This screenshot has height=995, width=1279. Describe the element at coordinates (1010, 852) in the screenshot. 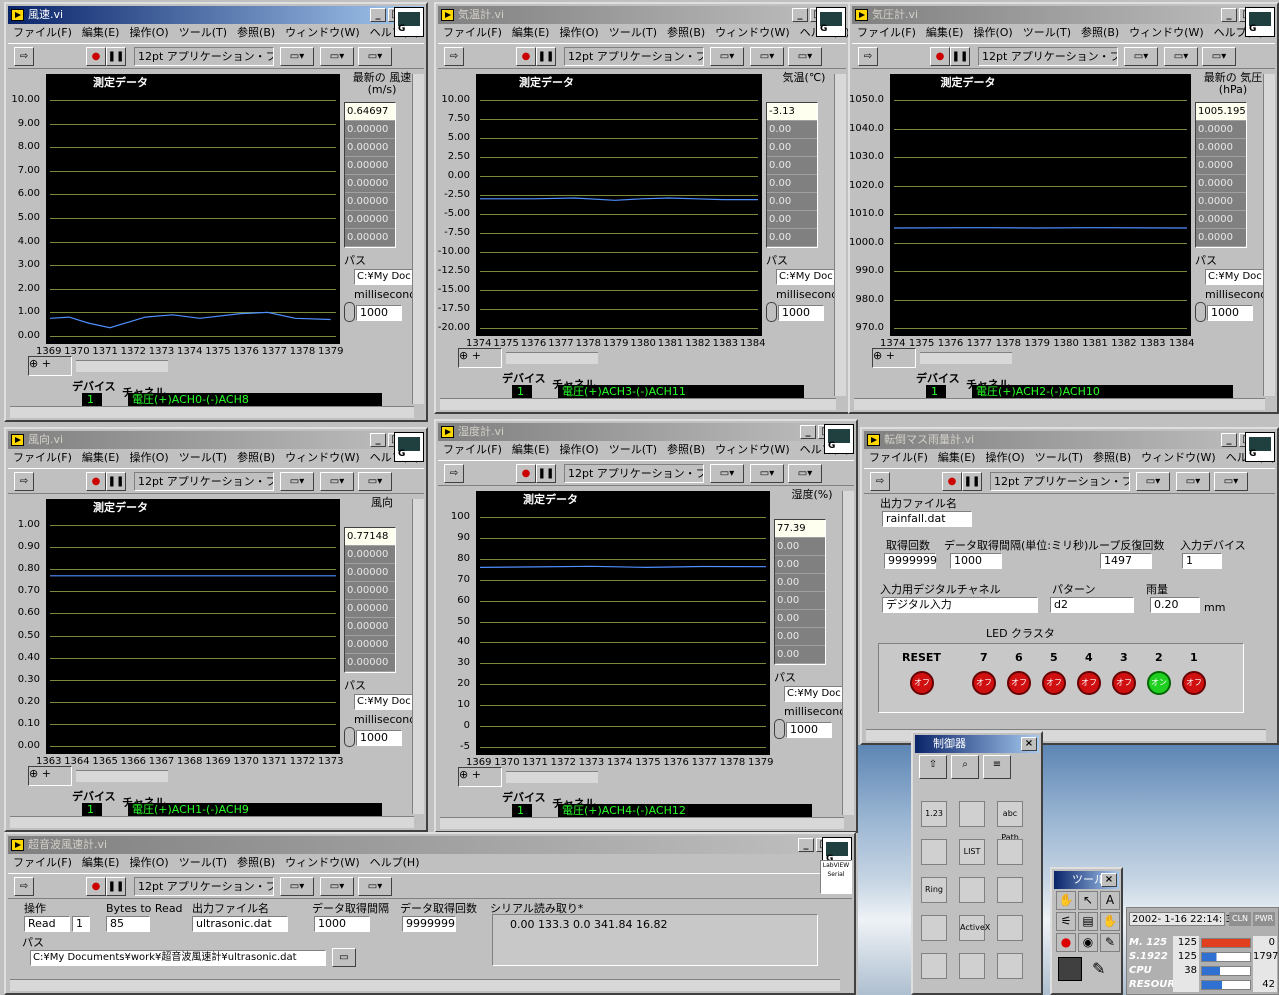

I see `graph-icon` at that location.